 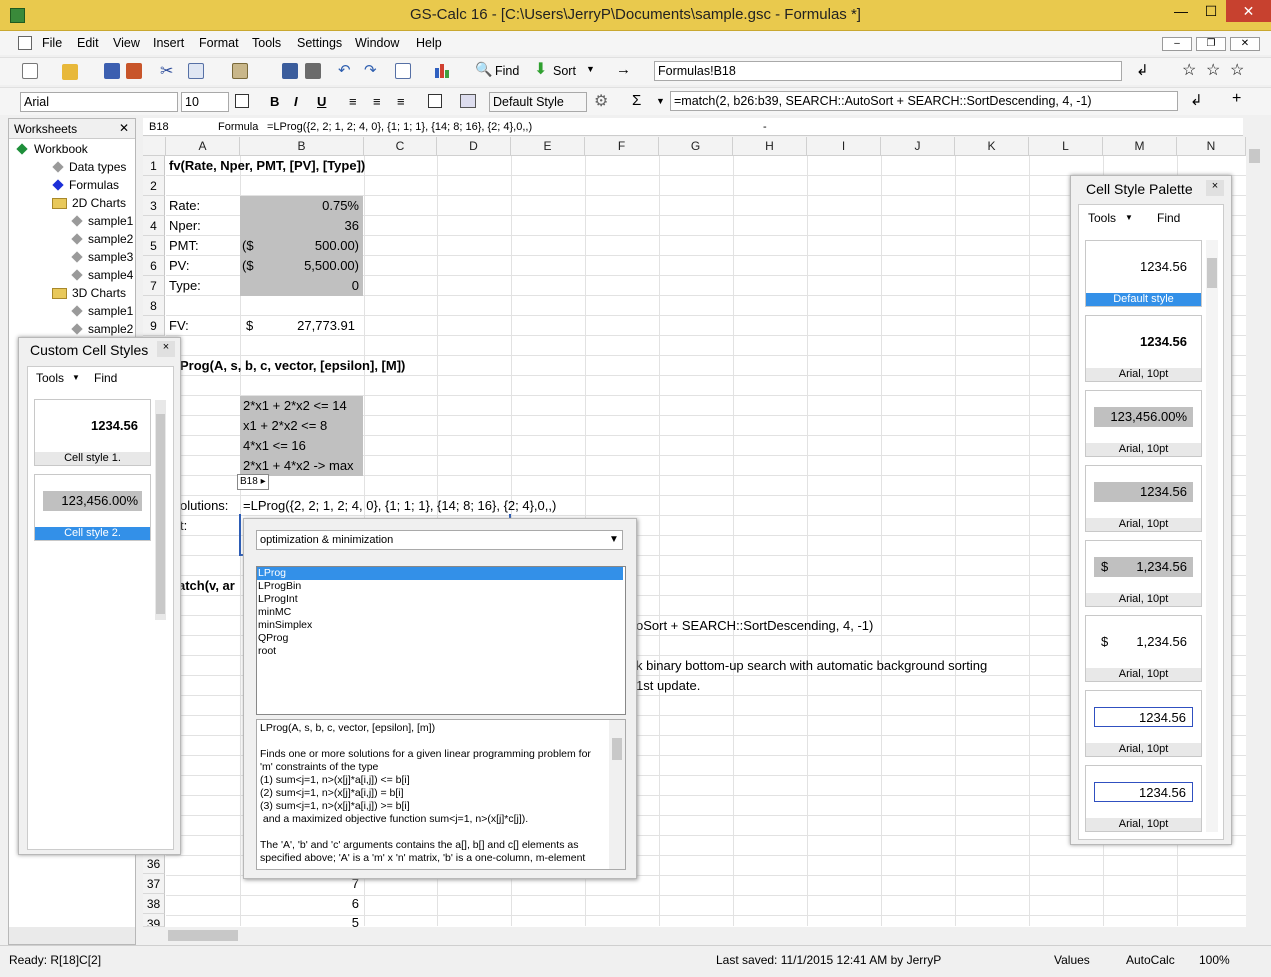 I want to click on cell-t-label: t:, so click(x=183, y=526).